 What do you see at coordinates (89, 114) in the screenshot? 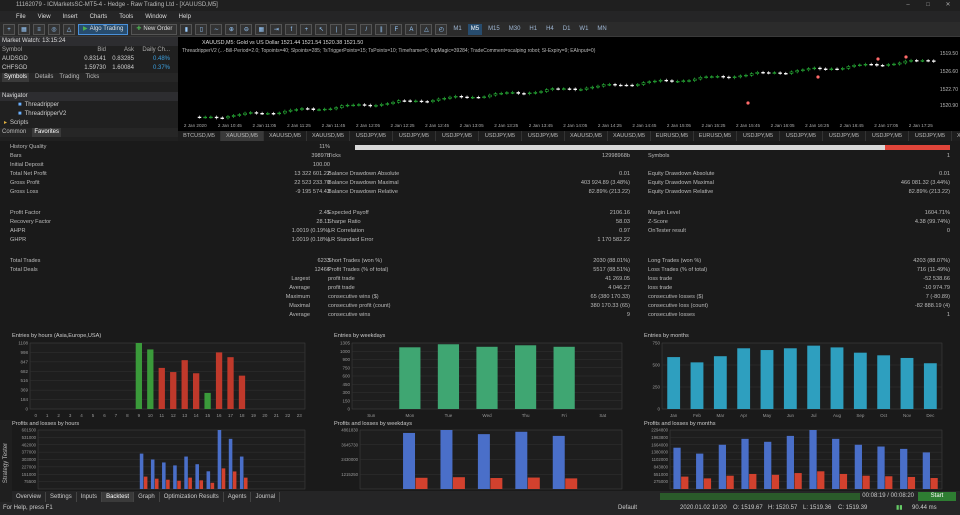
I see `navigator-item: ■ ThreadripperV2` at bounding box center [89, 114].